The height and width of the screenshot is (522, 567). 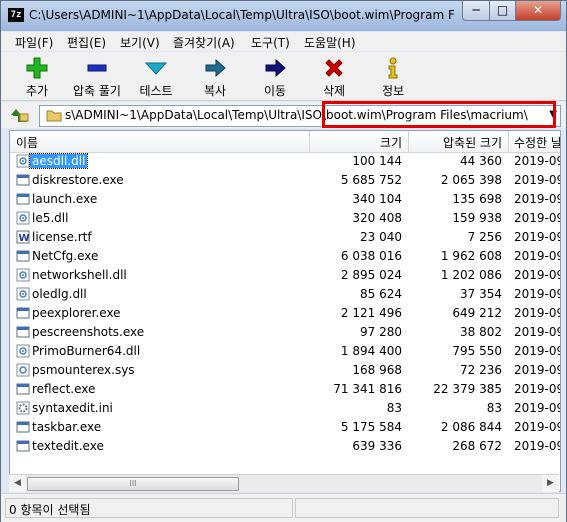 I want to click on file-name: networkshell.dll, so click(x=79, y=275).